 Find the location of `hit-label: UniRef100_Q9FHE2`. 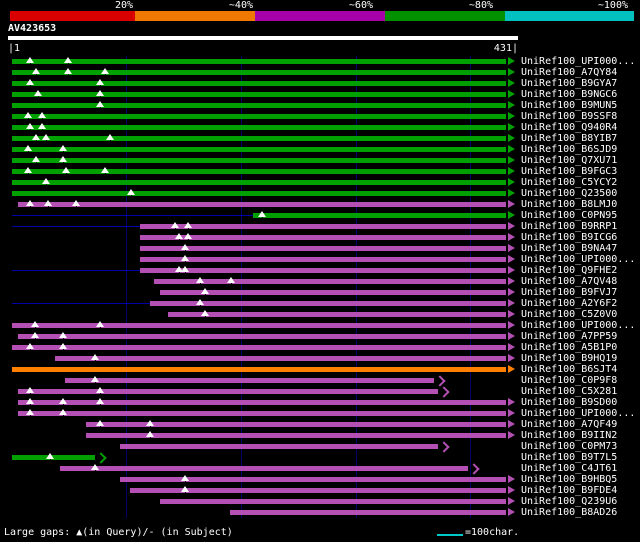

hit-label: UniRef100_Q9FHE2 is located at coordinates (569, 270).